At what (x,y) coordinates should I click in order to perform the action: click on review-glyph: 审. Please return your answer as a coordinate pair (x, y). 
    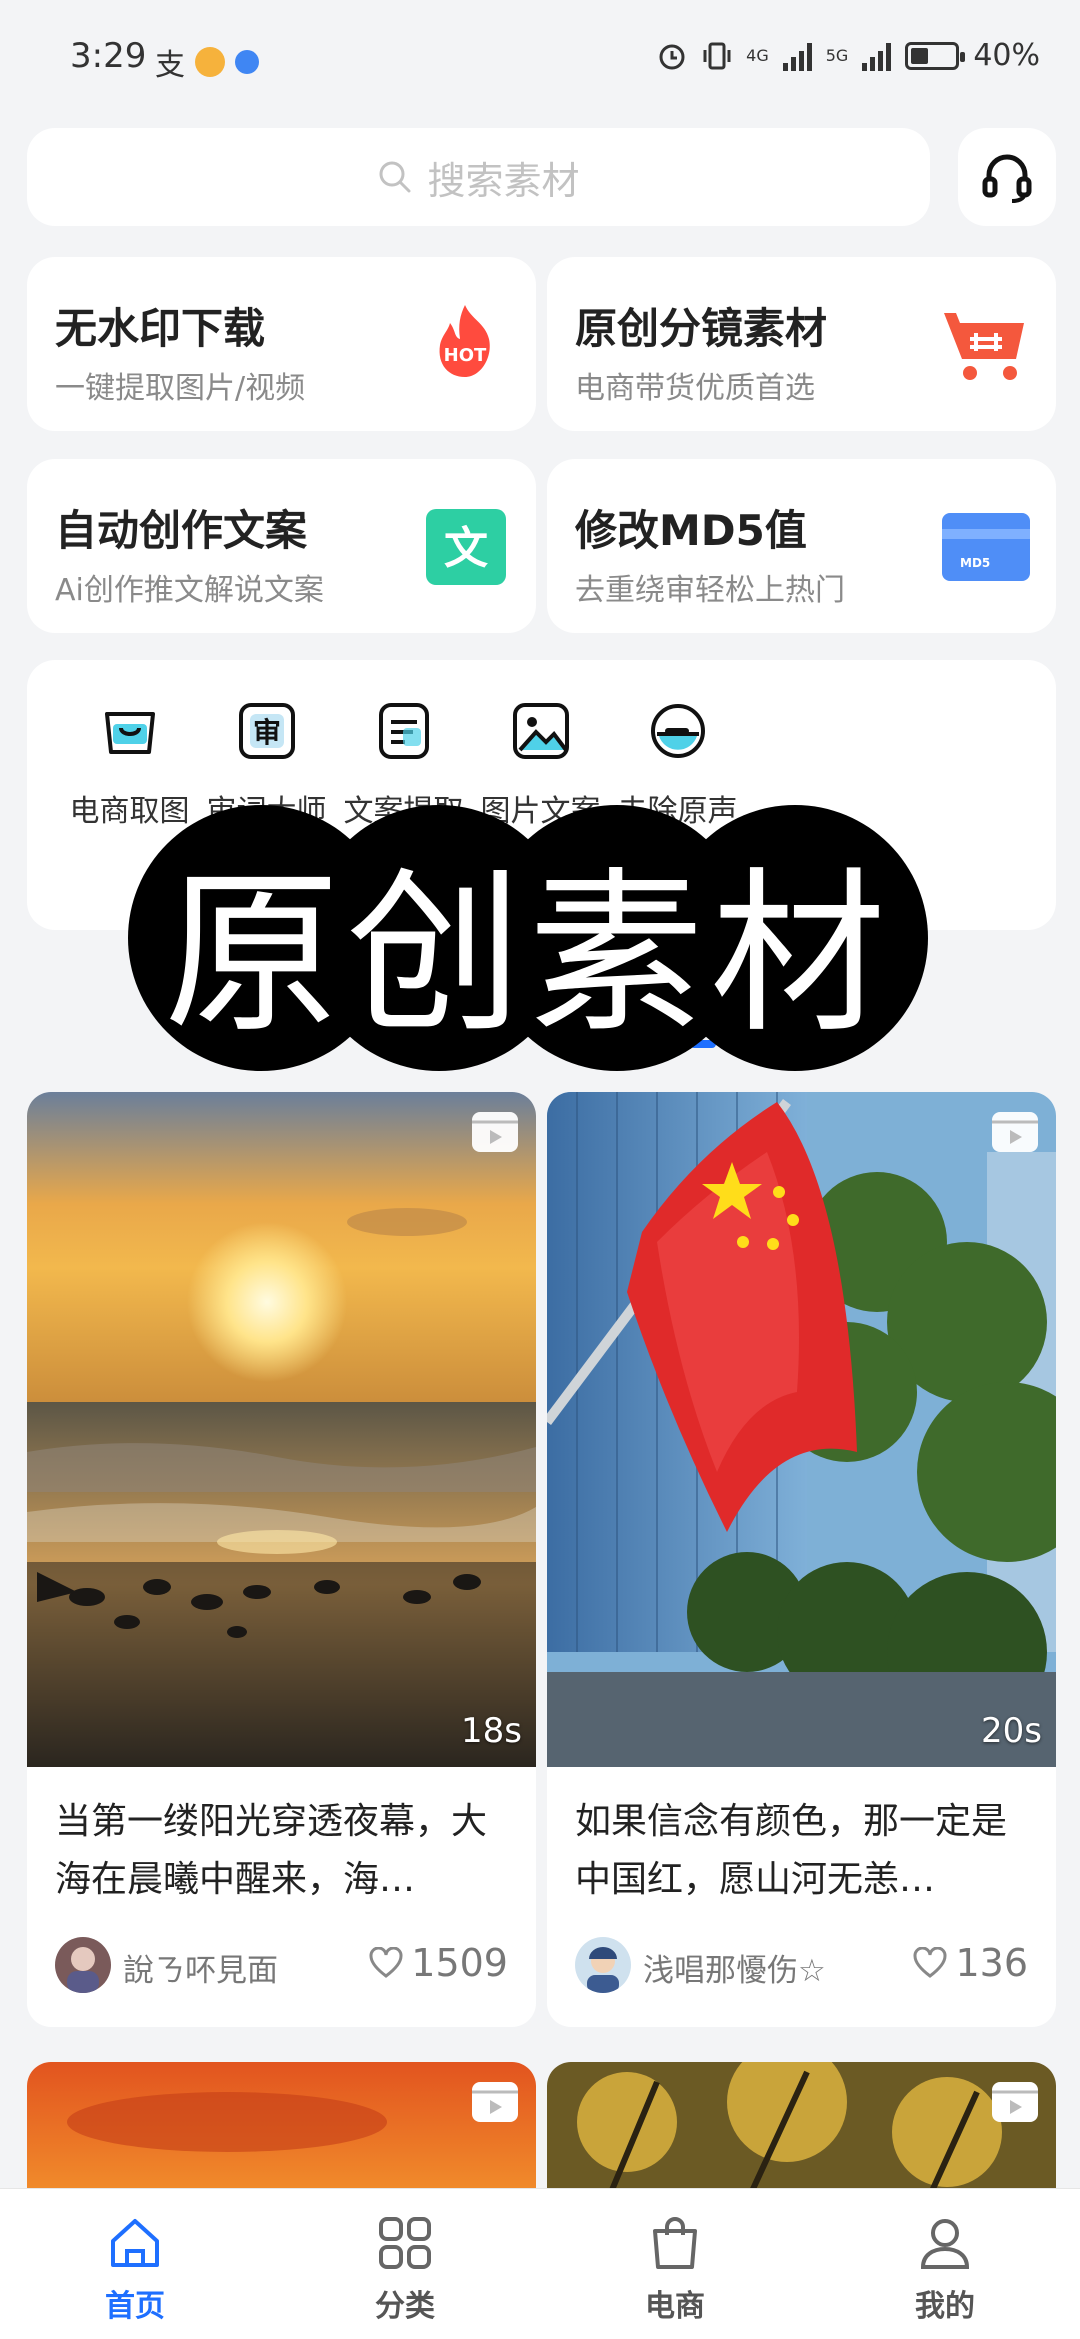
    Looking at the image, I should click on (266, 732).